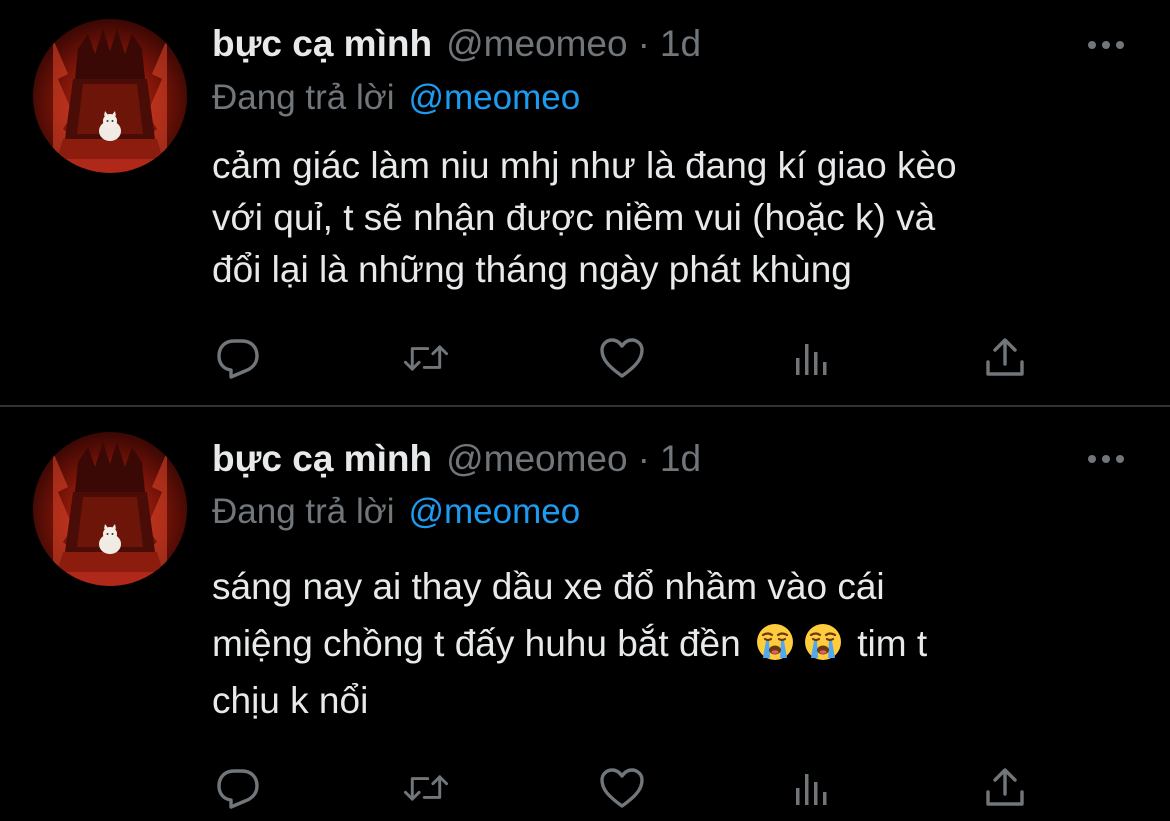  Describe the element at coordinates (290, 700) in the screenshot. I see `tweet-text-line: chịu k nổi` at that location.